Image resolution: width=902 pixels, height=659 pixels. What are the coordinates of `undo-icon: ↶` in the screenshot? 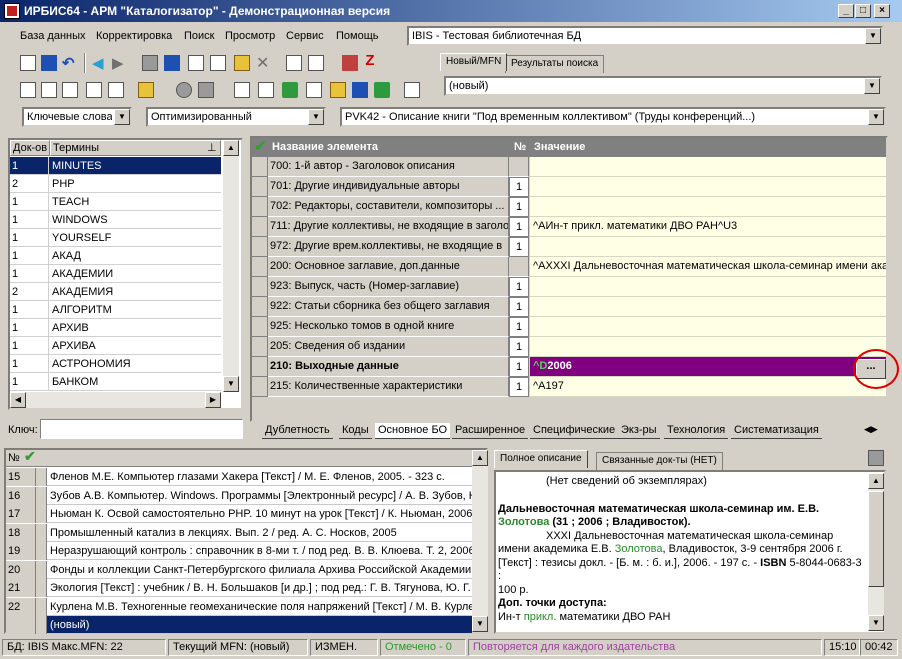 It's located at (70, 63).